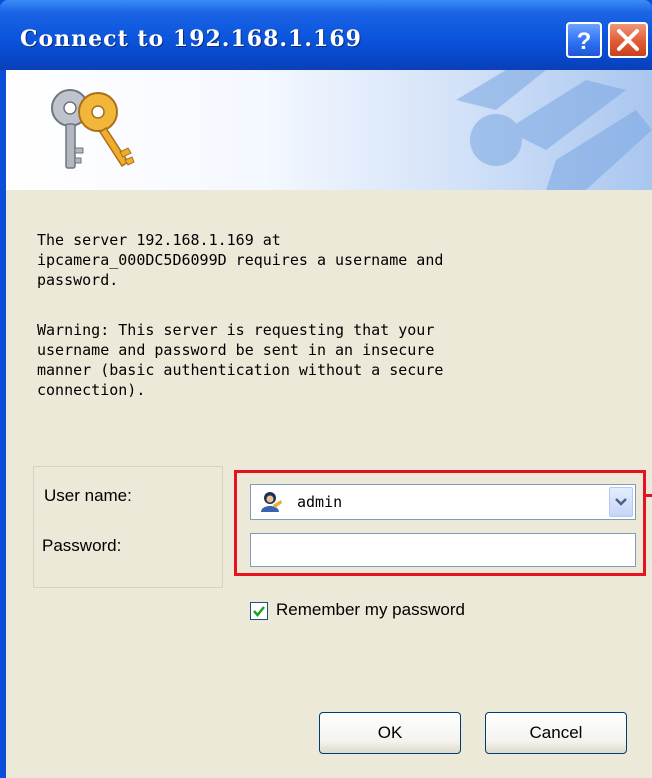 The image size is (652, 778). I want to click on cancel-button: Cancel, so click(556, 733).